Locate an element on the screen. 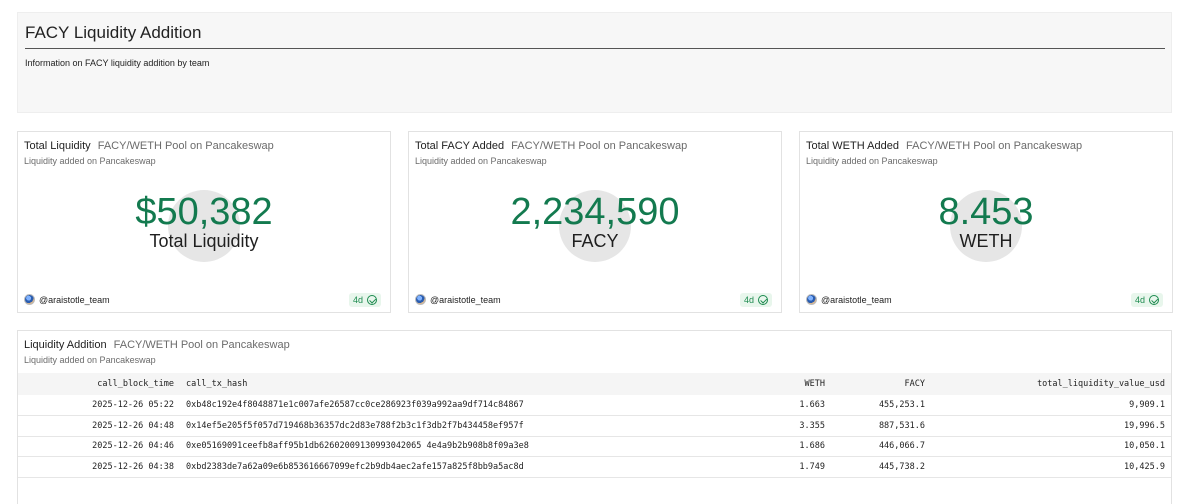 This screenshot has height=504, width=1200. cell-total-liquidity-value-usd: 19,996.5 is located at coordinates (1051, 426).